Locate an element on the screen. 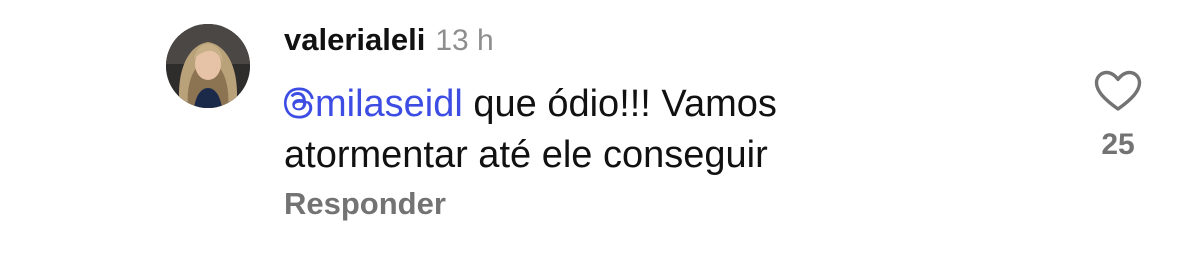  avatar-photo is located at coordinates (208, 66).